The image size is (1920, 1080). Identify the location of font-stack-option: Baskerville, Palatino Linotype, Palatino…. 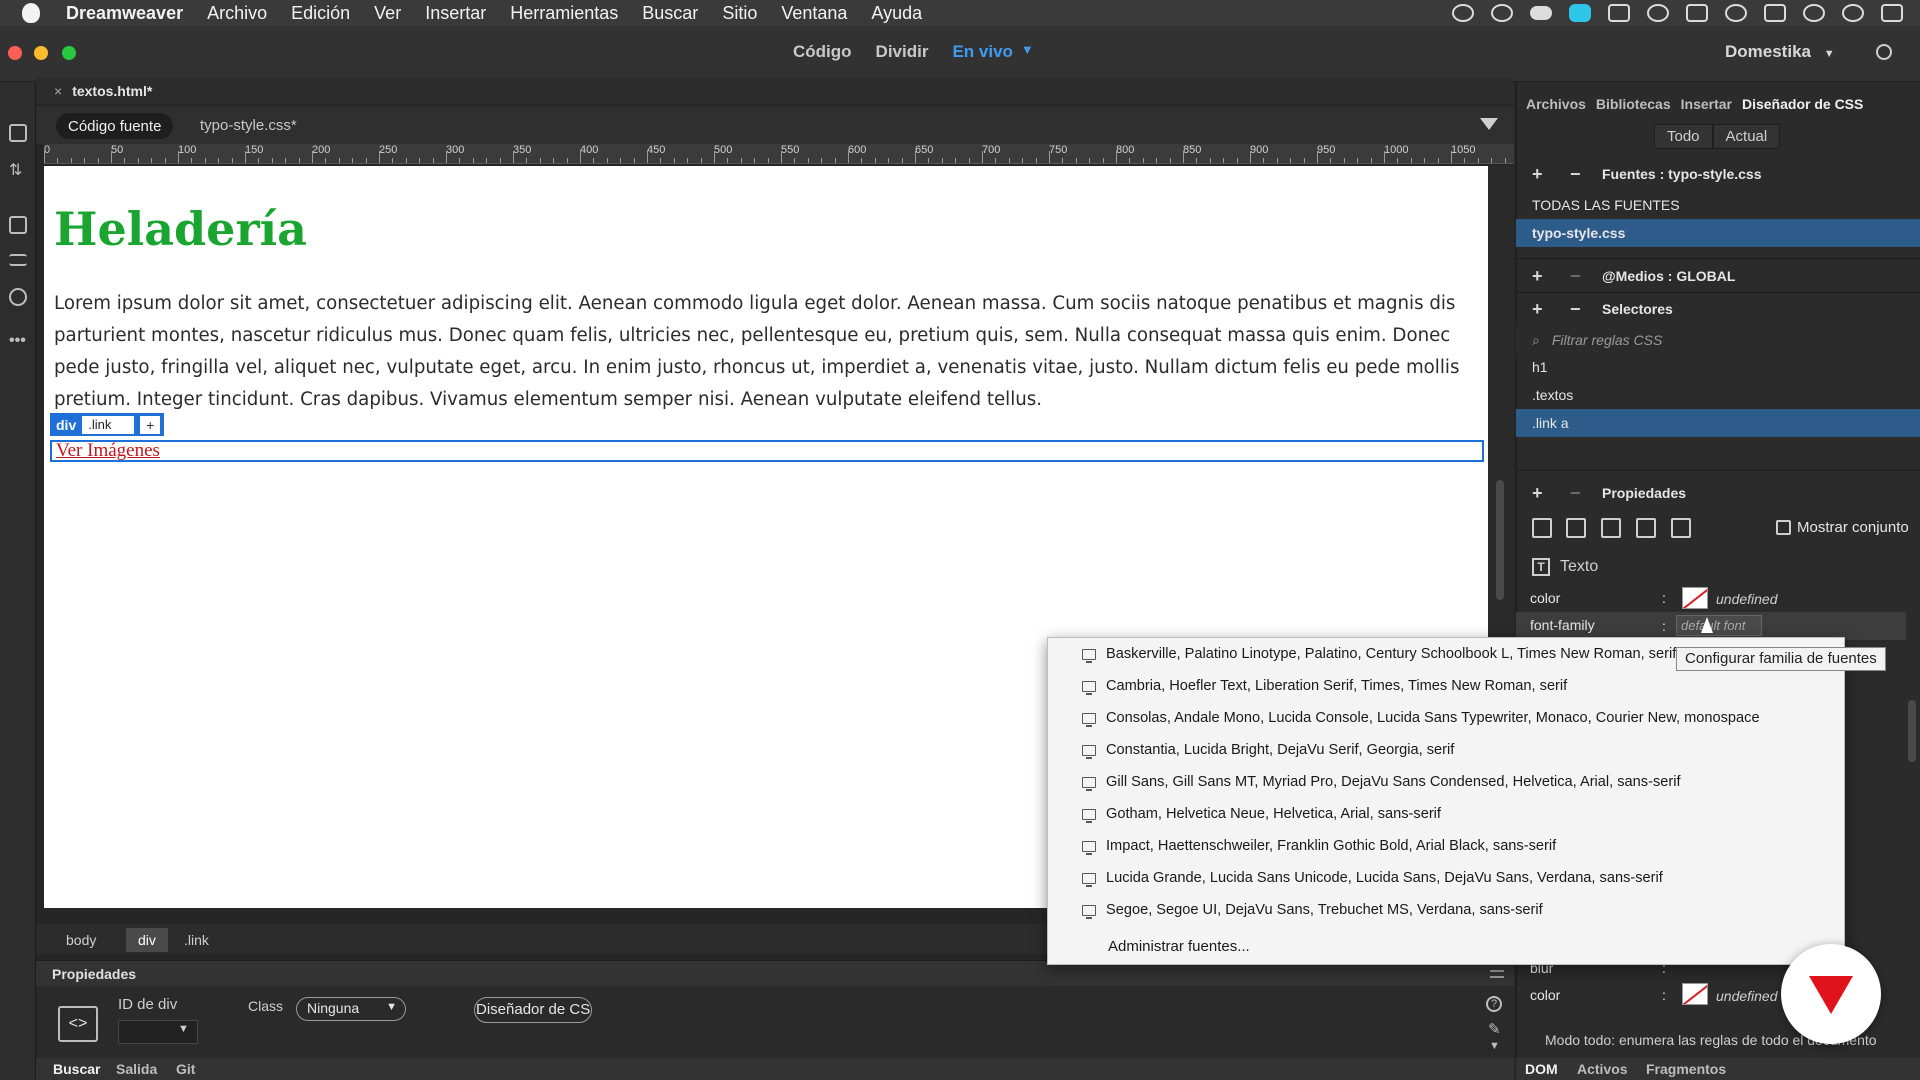
(1379, 654).